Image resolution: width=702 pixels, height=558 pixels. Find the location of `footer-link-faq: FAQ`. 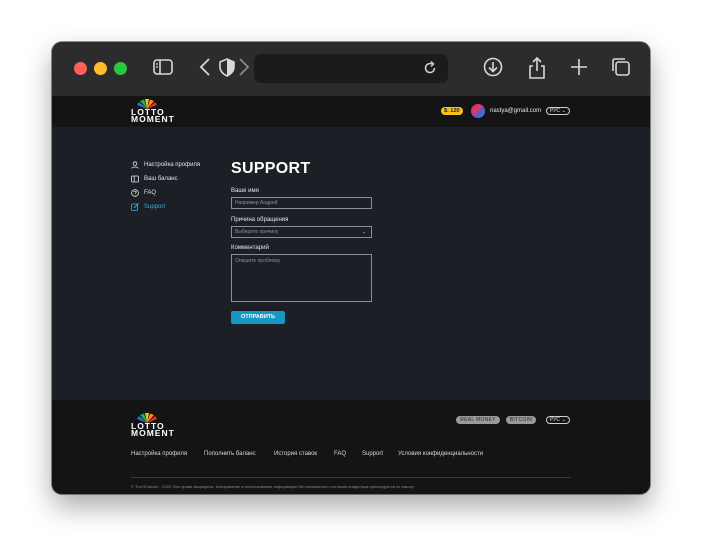

footer-link-faq: FAQ is located at coordinates (340, 454).